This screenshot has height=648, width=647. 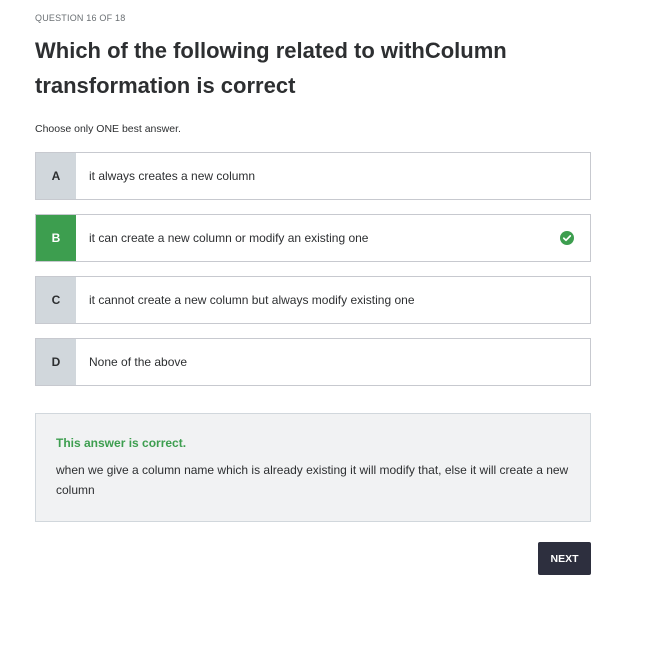 What do you see at coordinates (56, 362) in the screenshot?
I see `option-letter: D` at bounding box center [56, 362].